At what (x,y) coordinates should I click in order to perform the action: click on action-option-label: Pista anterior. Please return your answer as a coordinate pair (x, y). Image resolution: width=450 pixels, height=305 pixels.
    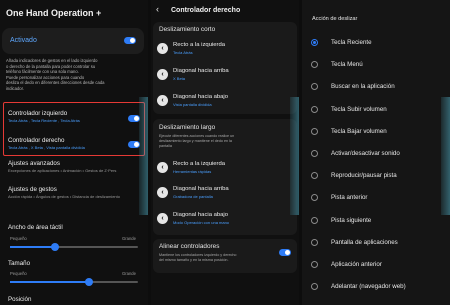
    Looking at the image, I should click on (349, 198).